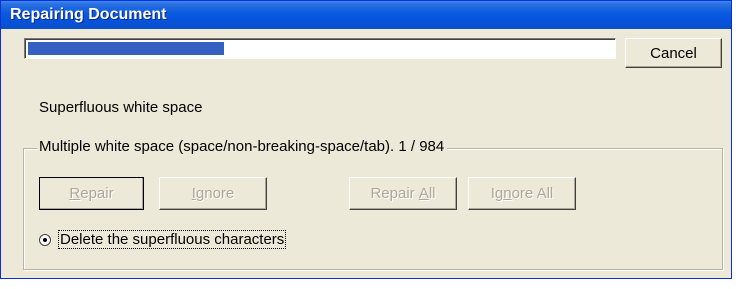  Describe the element at coordinates (423, 193) in the screenshot. I see `repair-all-button-mnemonic: A` at that location.